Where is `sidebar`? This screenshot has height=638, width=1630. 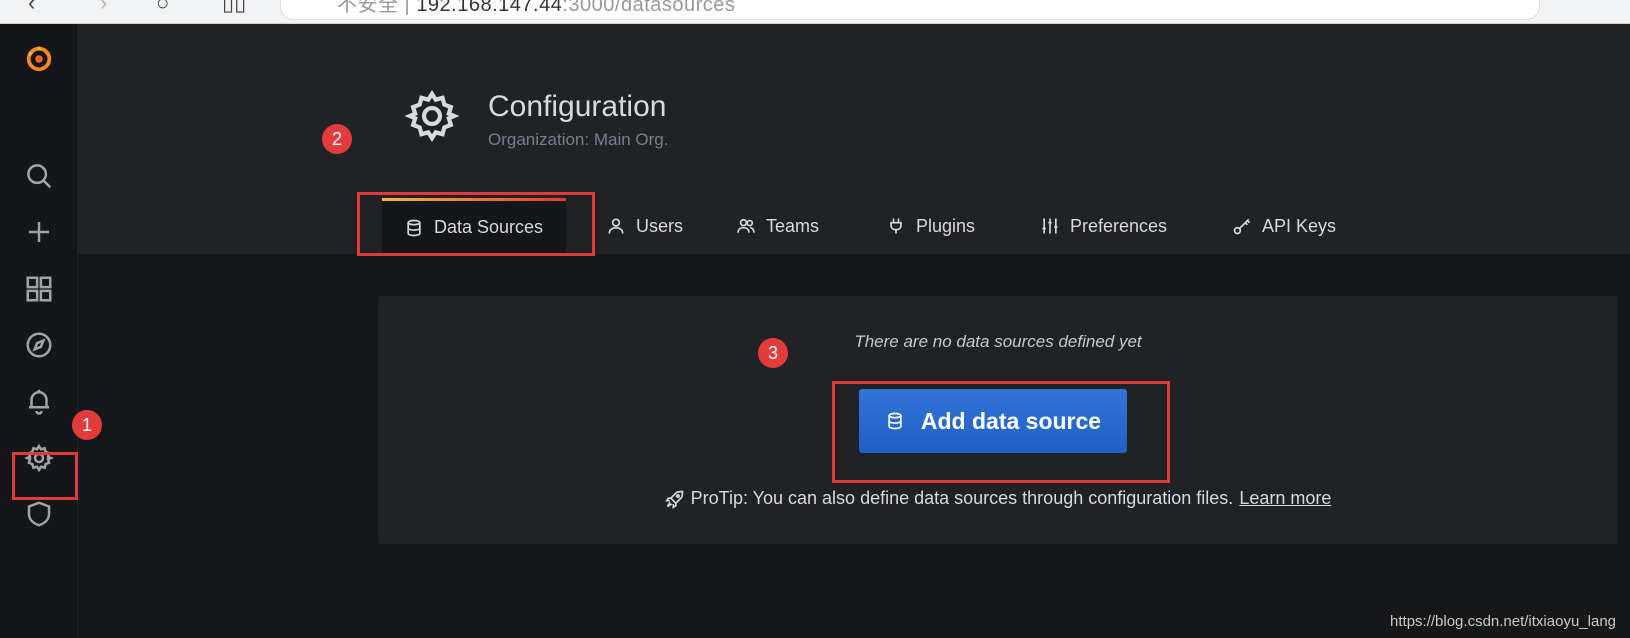 sidebar is located at coordinates (39, 331).